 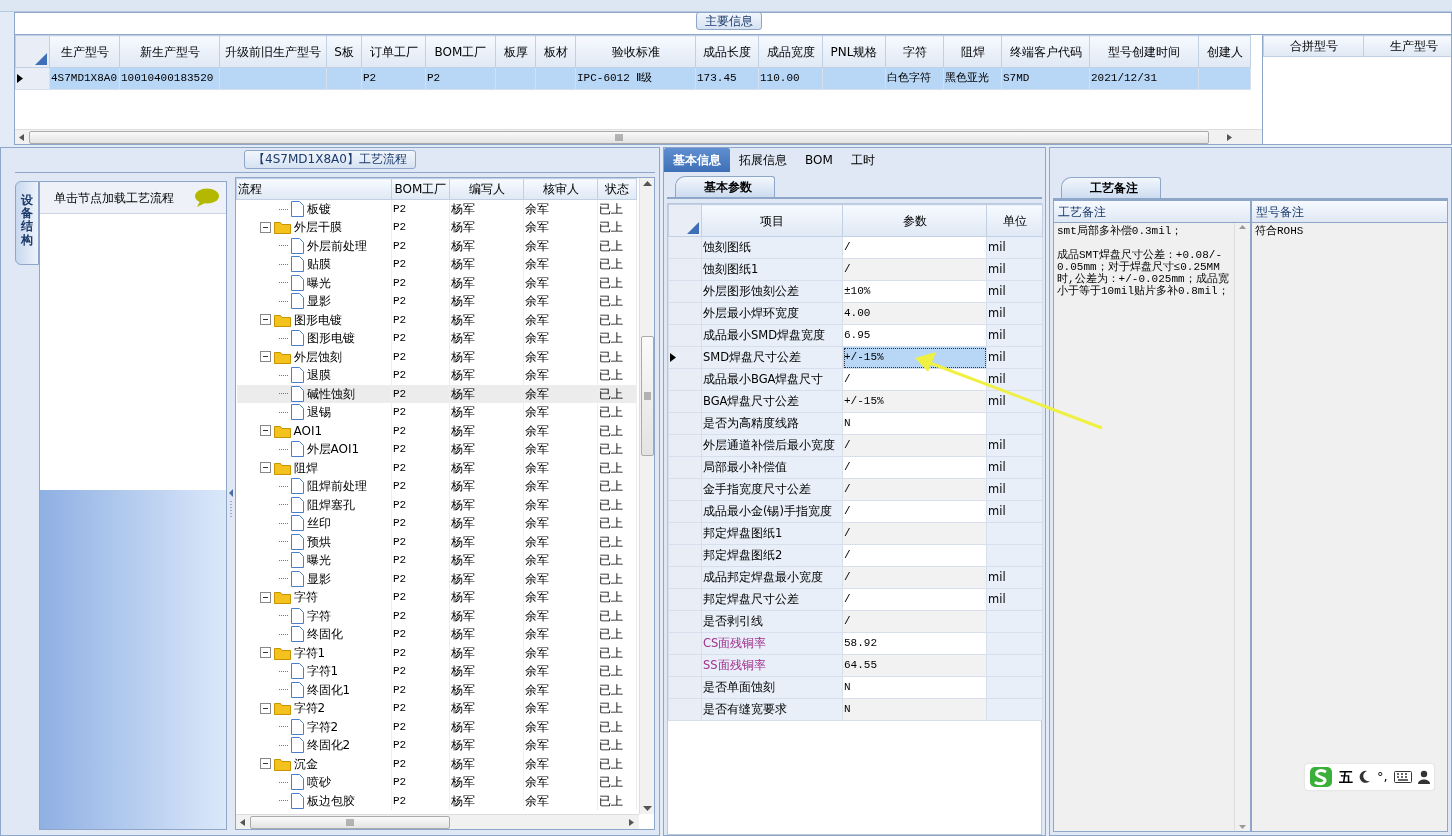 What do you see at coordinates (1144, 527) in the screenshot?
I see `process-note-field: smt局部多补偿0.3mil； 成品SMT焊盘尺寸公差：+0.08/-0.05mm；对于焊盘尺寸≤0.25MM时,公差为：+/-0.025mm；成品宽小于等于10mil贴片多补0.8mil；` at bounding box center [1144, 527].